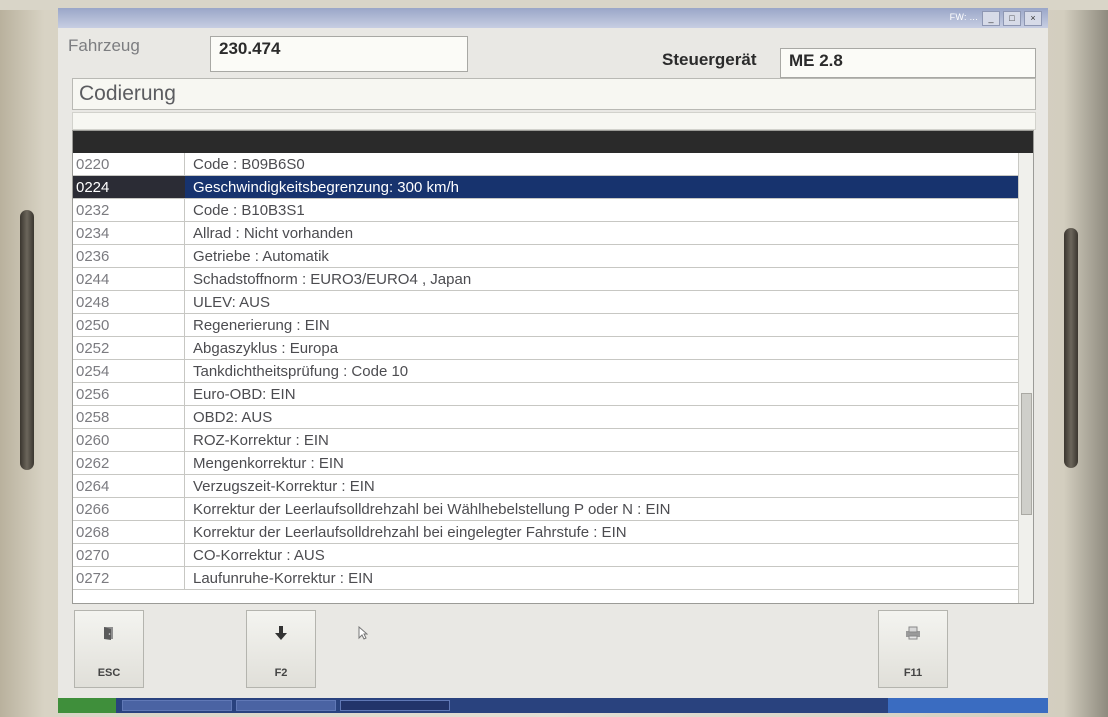 This screenshot has width=1108, height=717. What do you see at coordinates (709, 59) in the screenshot?
I see `ecu-label: Steuergerät` at bounding box center [709, 59].